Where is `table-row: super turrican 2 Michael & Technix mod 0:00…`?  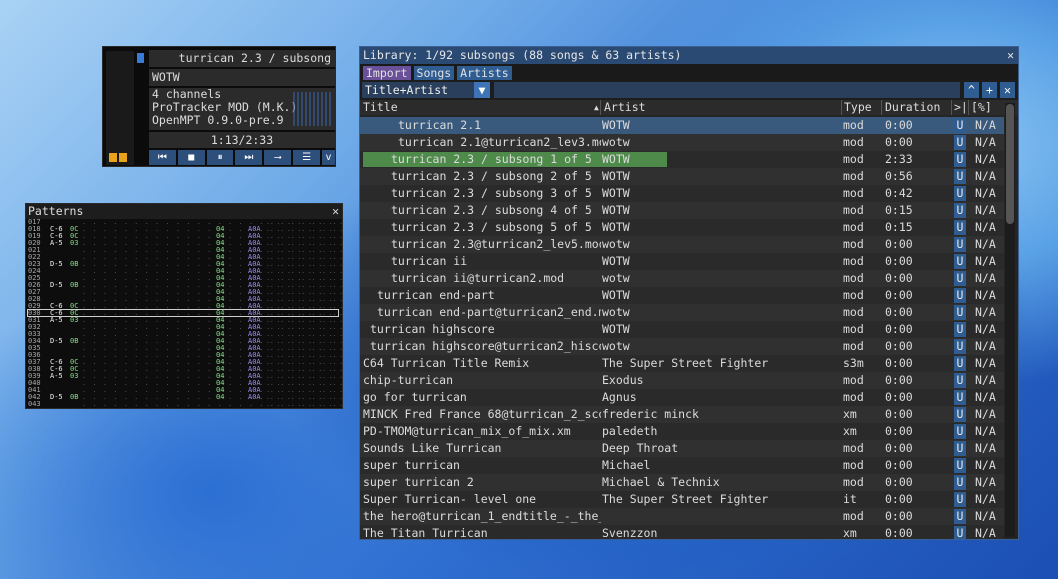
table-row: super turrican 2 Michael & Technix mod 0:00… is located at coordinates (682, 482).